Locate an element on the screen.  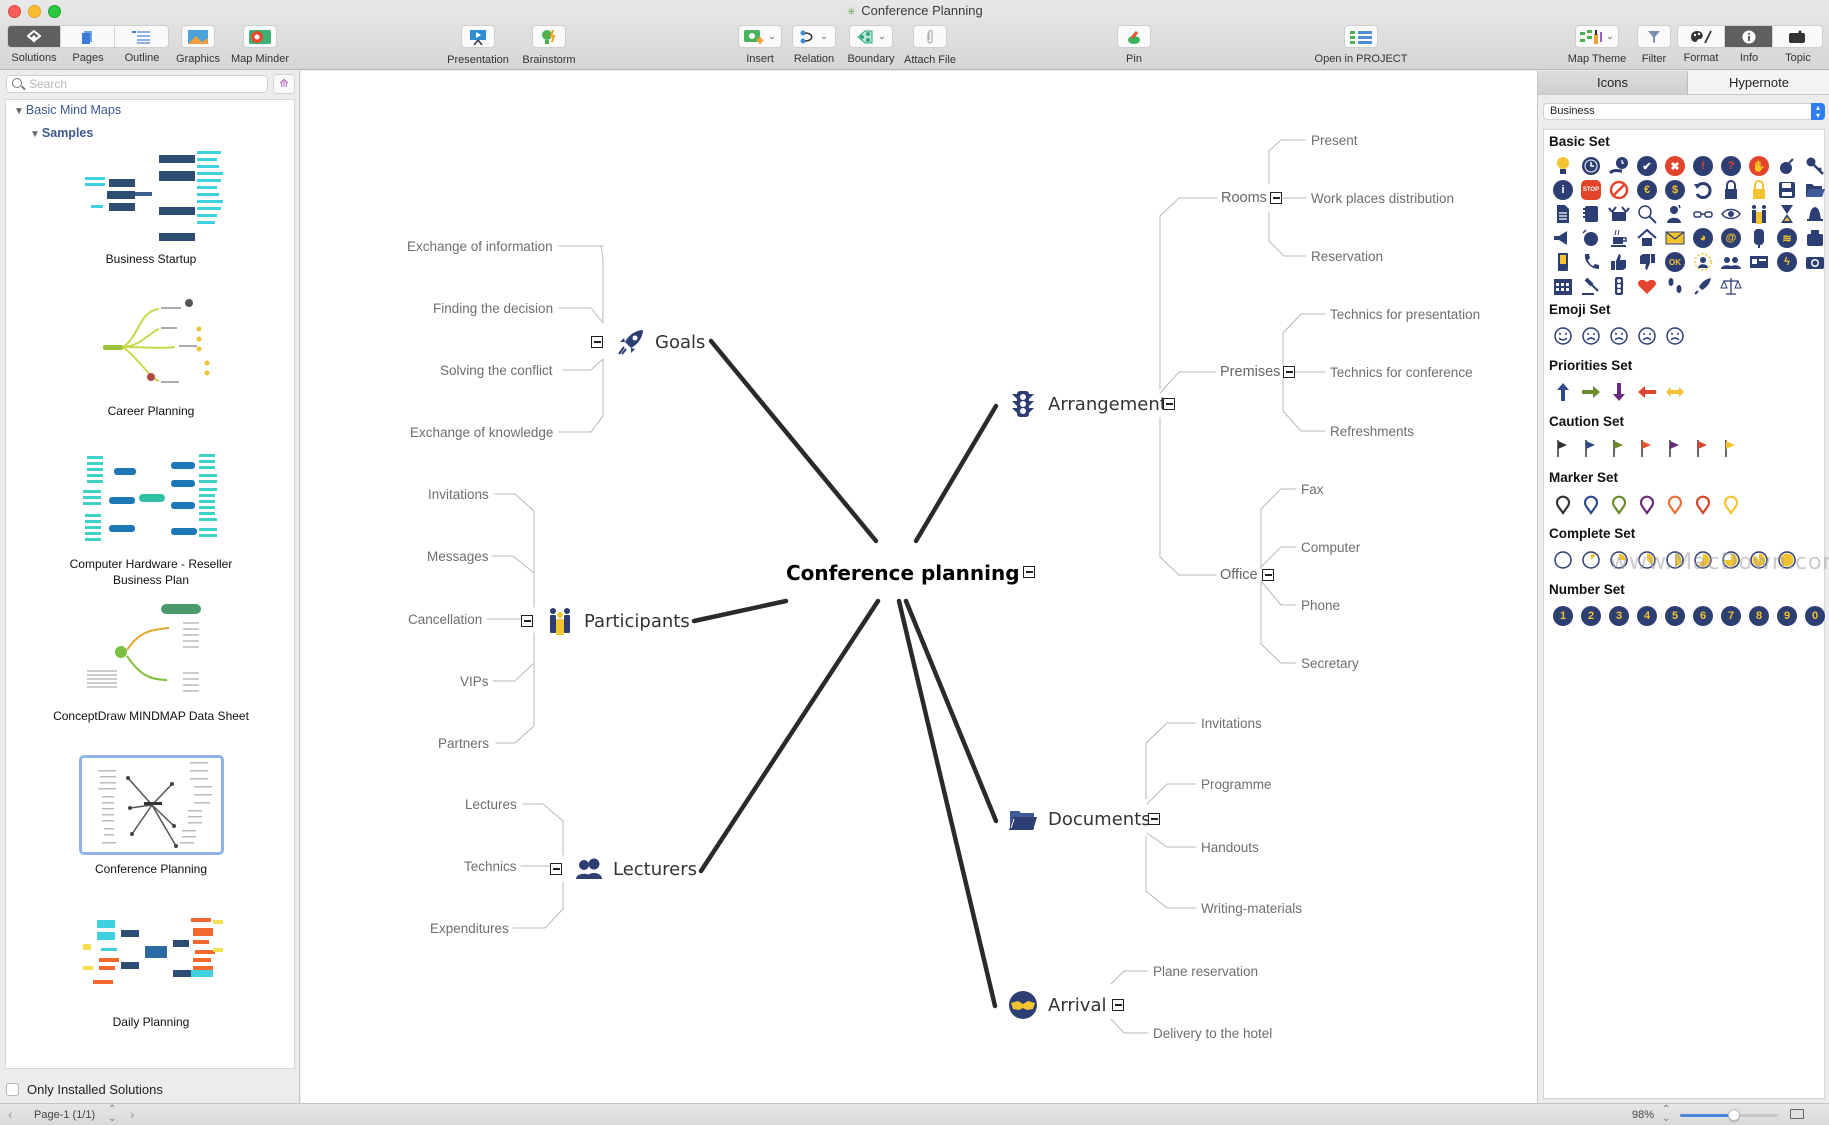
tab-hypernote: Hypernote is located at coordinates (1758, 83).